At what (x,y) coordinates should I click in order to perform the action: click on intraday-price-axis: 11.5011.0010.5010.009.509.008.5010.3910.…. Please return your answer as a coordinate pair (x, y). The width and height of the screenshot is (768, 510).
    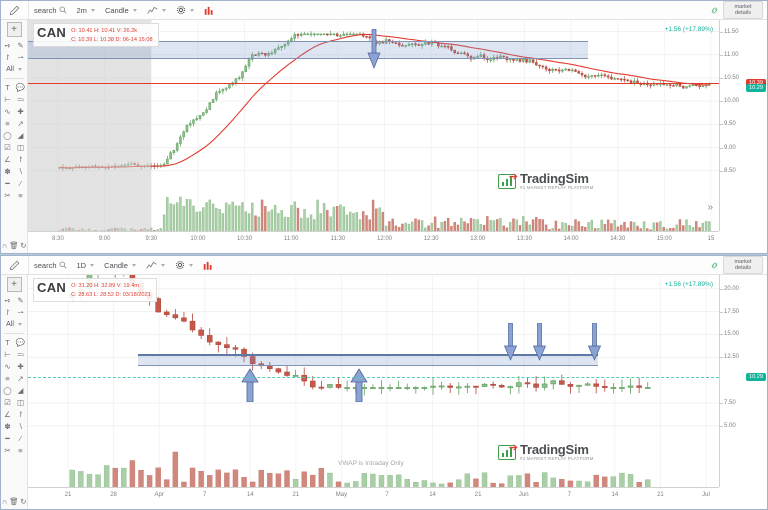
    Looking at the image, I should click on (743, 125).